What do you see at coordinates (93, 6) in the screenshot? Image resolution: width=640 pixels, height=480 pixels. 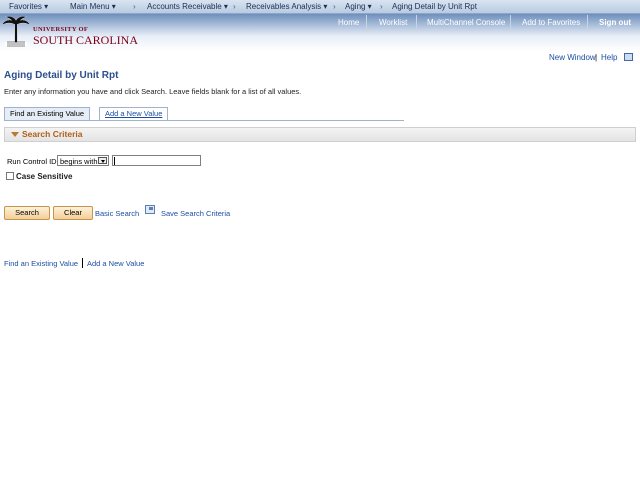 I see `nav-main-menu: Main Menu ▾` at bounding box center [93, 6].